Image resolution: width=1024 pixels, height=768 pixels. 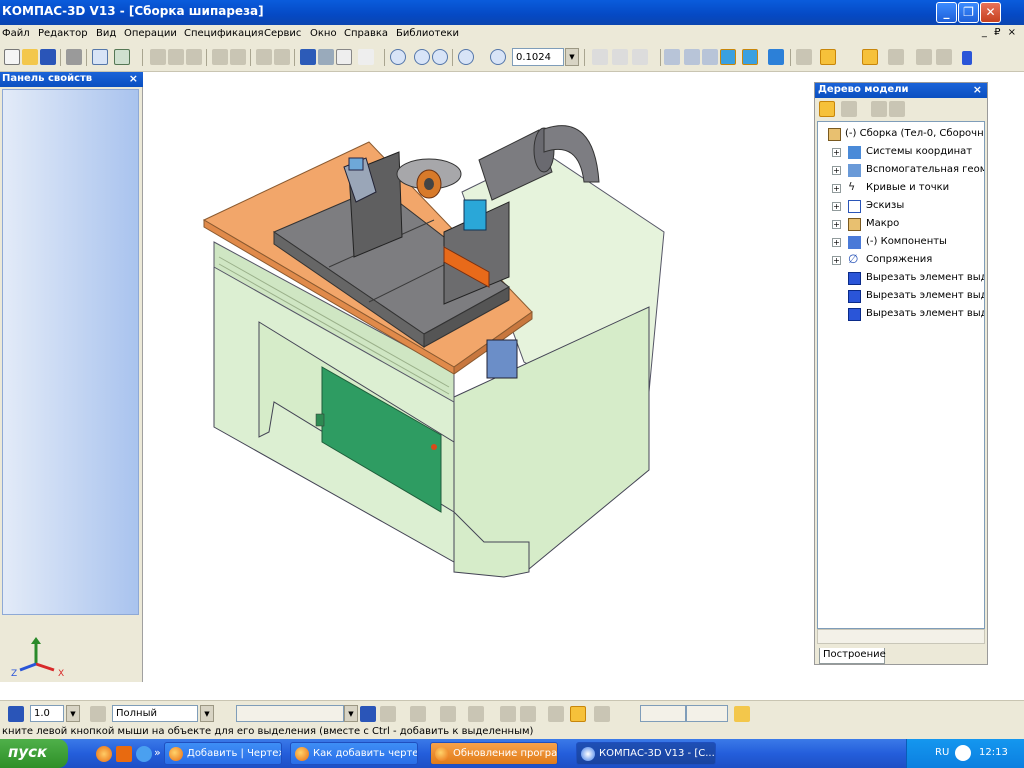 What do you see at coordinates (144, 754) in the screenshot?
I see `browser-quicklaunch-icon` at bounding box center [144, 754].